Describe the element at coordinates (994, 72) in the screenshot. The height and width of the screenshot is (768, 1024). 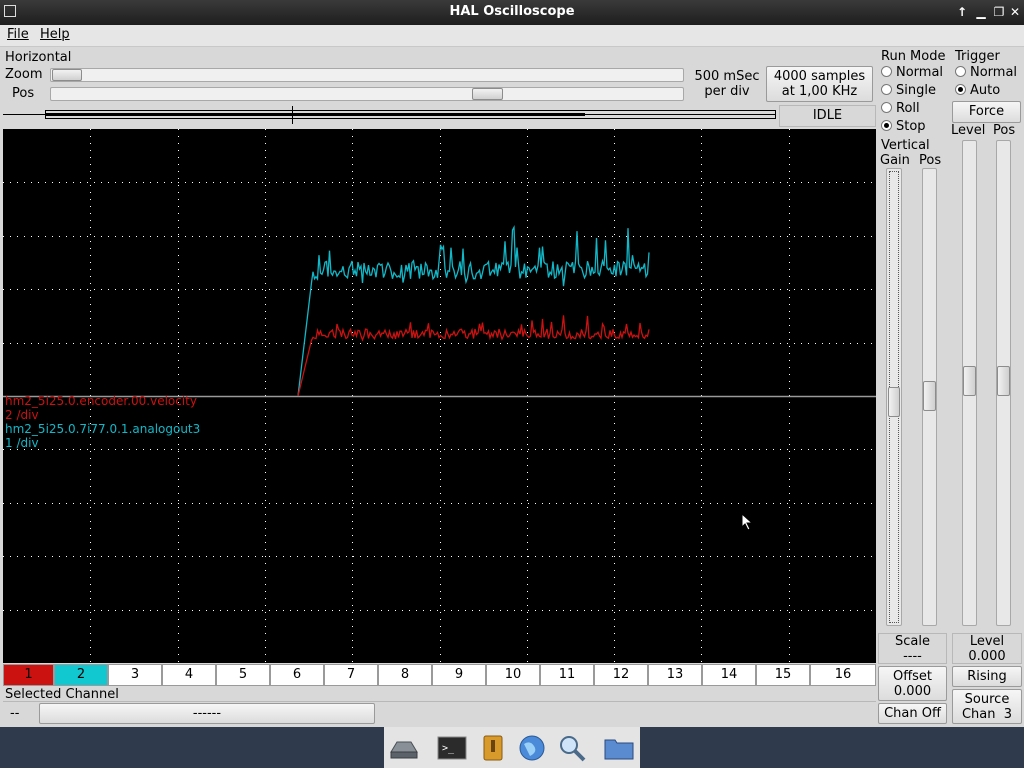
I see `trigger-normal-label: Normal` at that location.